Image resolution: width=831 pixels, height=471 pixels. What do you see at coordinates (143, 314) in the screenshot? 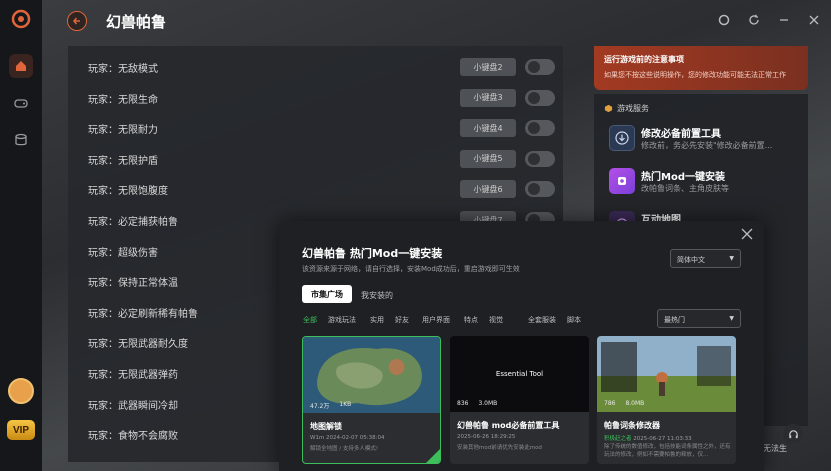
I see `cheat-label: 玩家：必定刷新稀有帕鲁` at bounding box center [143, 314].